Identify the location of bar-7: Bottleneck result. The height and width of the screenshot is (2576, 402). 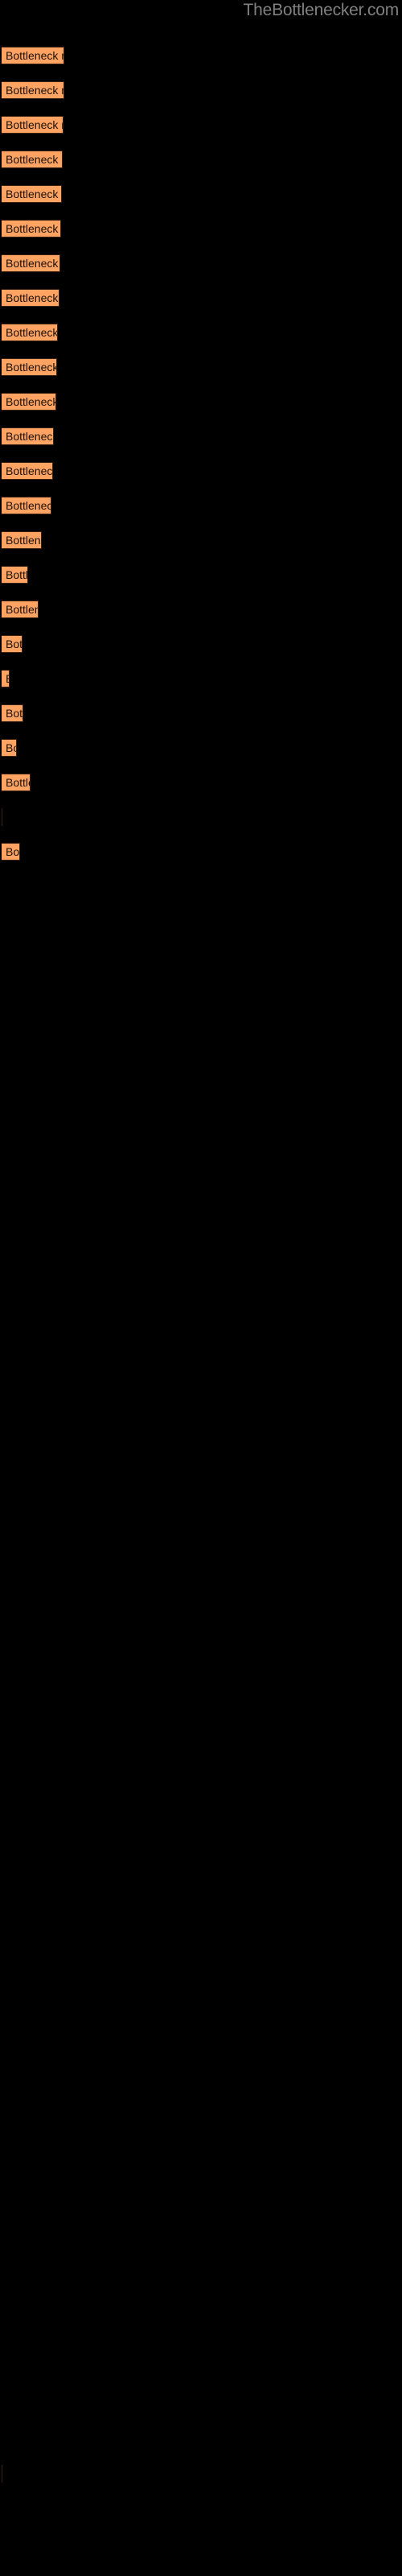
(31, 263).